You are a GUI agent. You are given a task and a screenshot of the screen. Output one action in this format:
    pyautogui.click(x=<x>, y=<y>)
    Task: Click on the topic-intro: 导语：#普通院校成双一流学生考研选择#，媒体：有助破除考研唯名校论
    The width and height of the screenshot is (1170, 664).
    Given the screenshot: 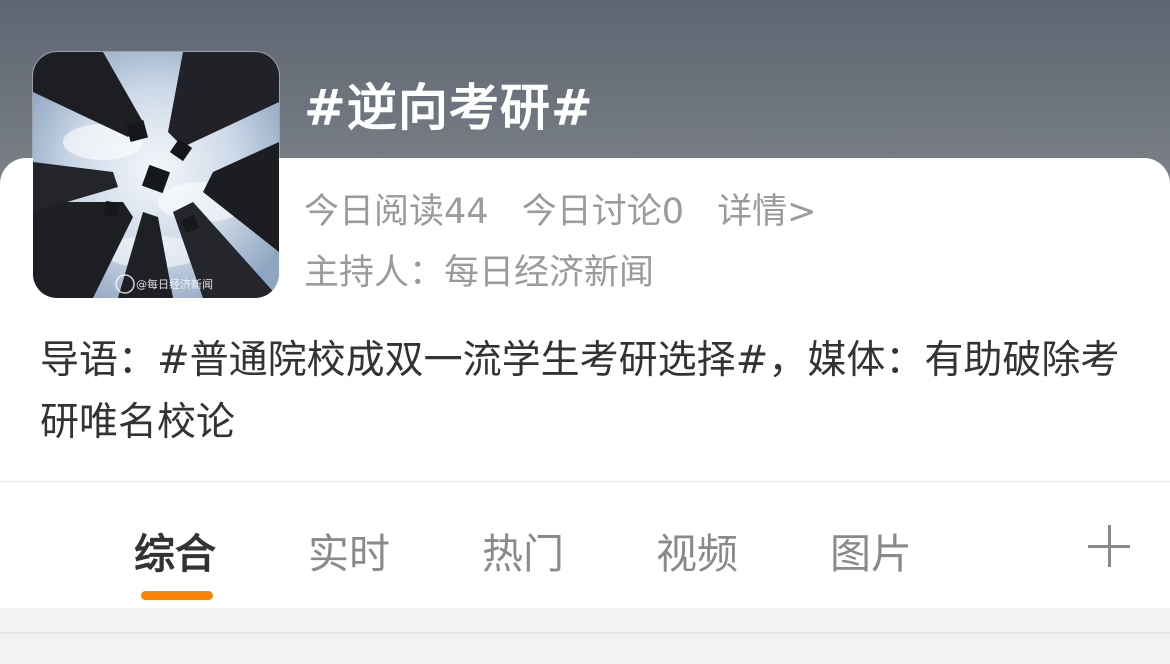 What is the action you would take?
    pyautogui.click(x=580, y=391)
    